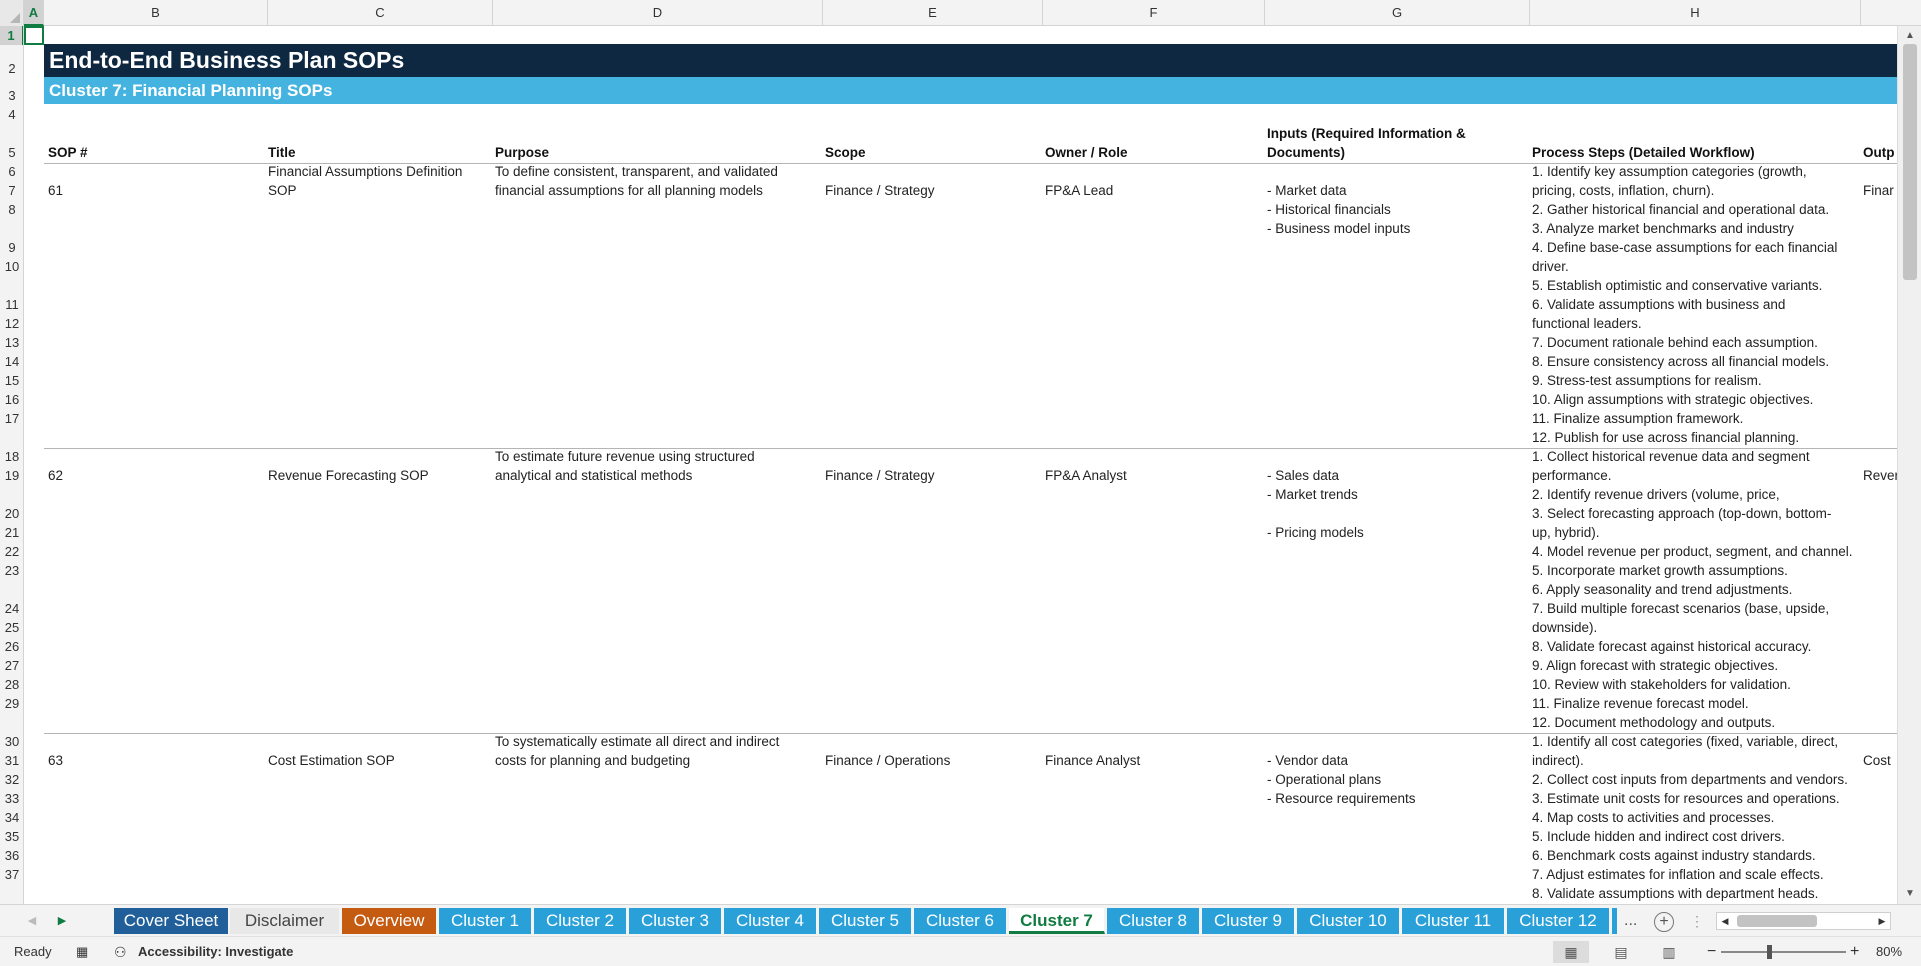 The height and width of the screenshot is (966, 1921). Describe the element at coordinates (11, 874) in the screenshot. I see `row-header-37: 37` at that location.